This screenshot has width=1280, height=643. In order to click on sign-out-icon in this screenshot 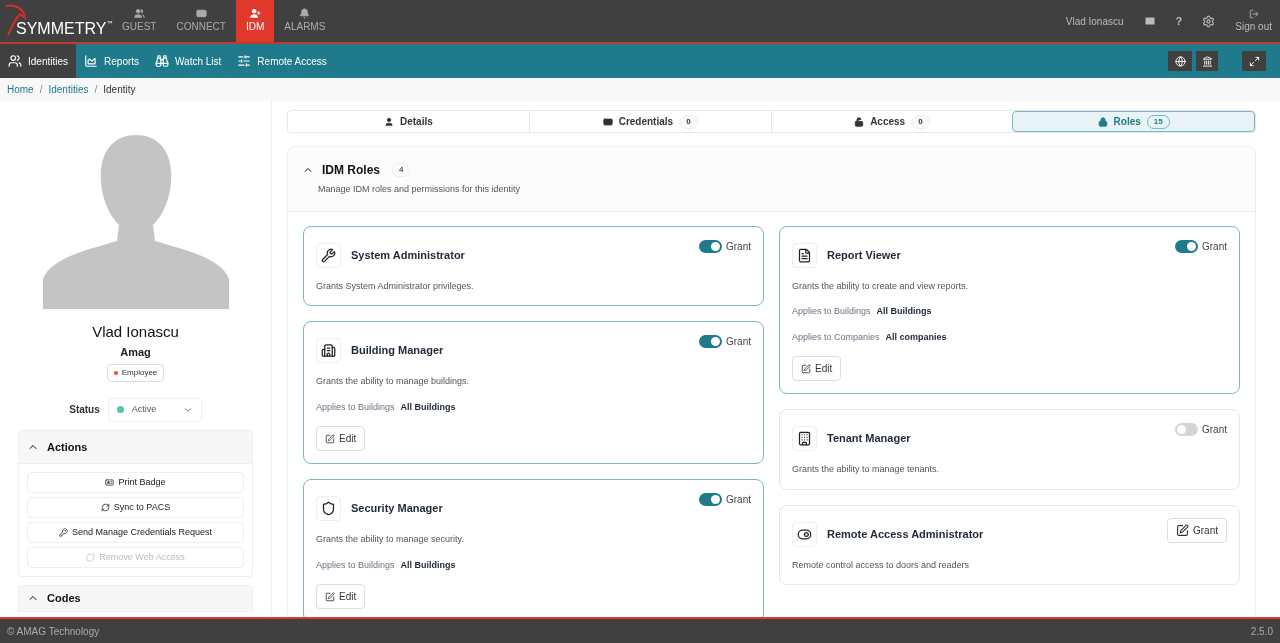, I will do `click(1253, 13)`.